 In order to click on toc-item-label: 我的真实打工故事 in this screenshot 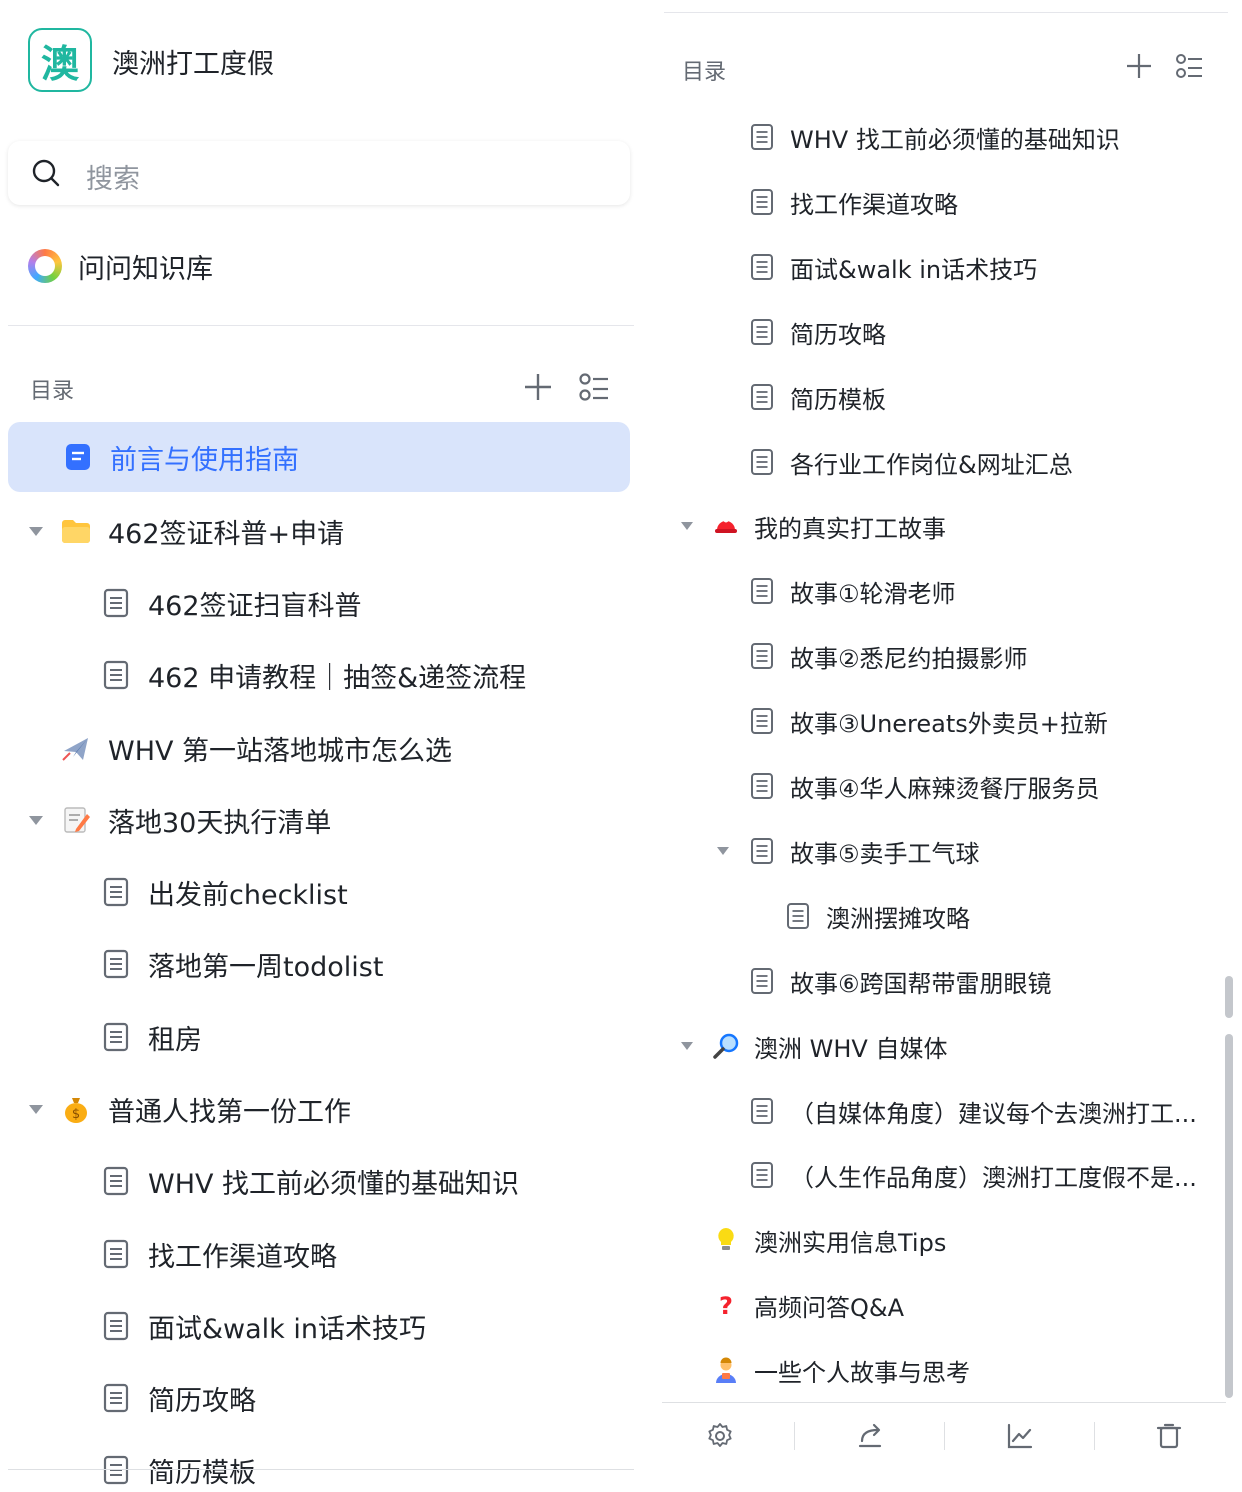, I will do `click(850, 528)`.